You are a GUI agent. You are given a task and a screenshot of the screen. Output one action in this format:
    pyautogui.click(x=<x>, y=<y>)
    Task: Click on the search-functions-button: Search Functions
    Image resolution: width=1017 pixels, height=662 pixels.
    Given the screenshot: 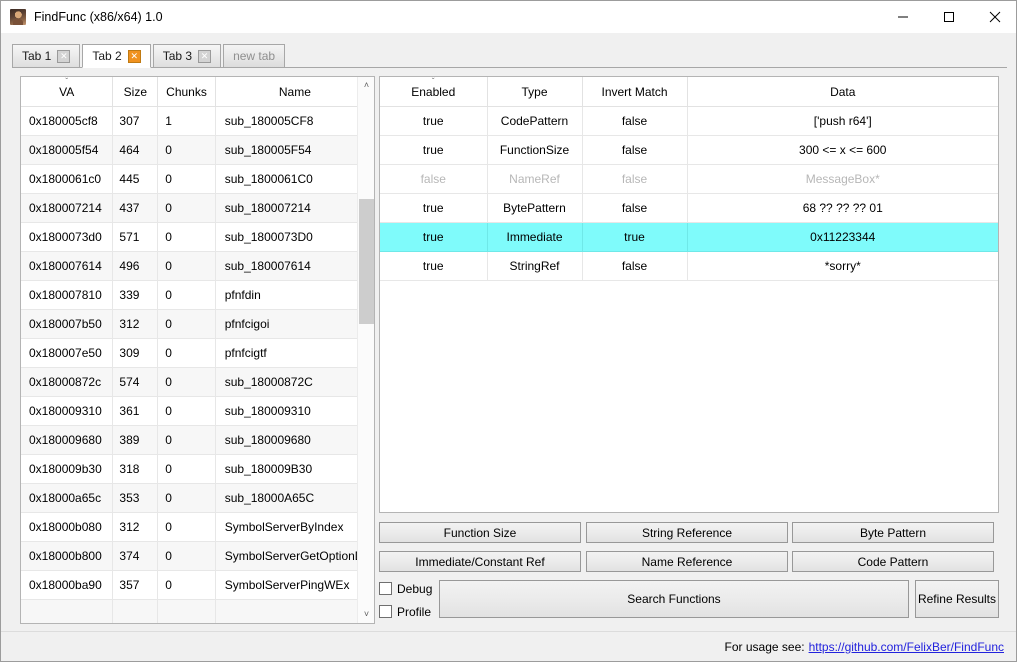 What is the action you would take?
    pyautogui.click(x=674, y=599)
    